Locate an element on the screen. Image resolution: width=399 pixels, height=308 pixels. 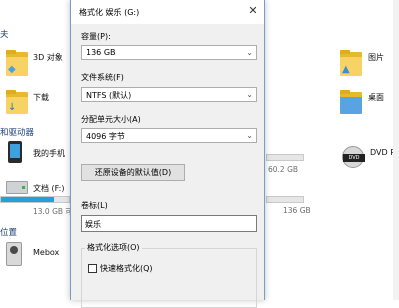
my-phone-label: 我的手机 is located at coordinates (49, 153).